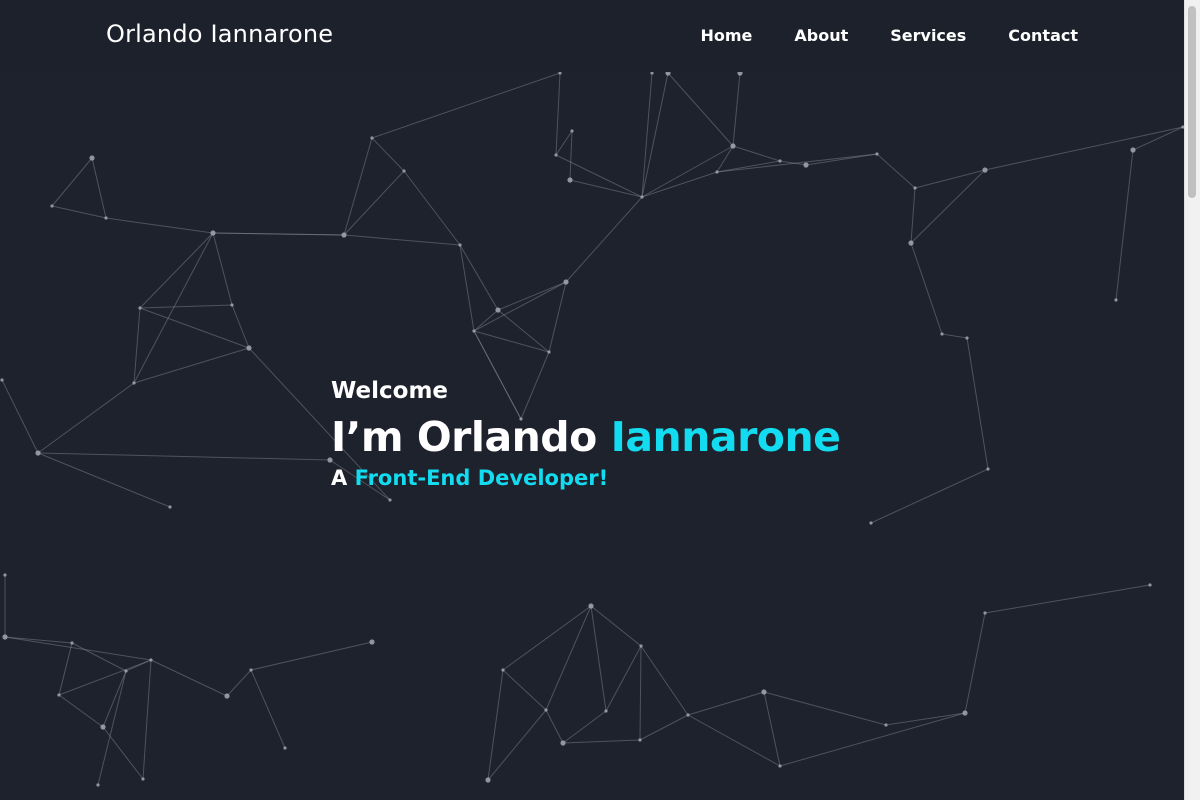  I want to click on hero-subtitle: A Front-End Developer!, so click(585, 478).